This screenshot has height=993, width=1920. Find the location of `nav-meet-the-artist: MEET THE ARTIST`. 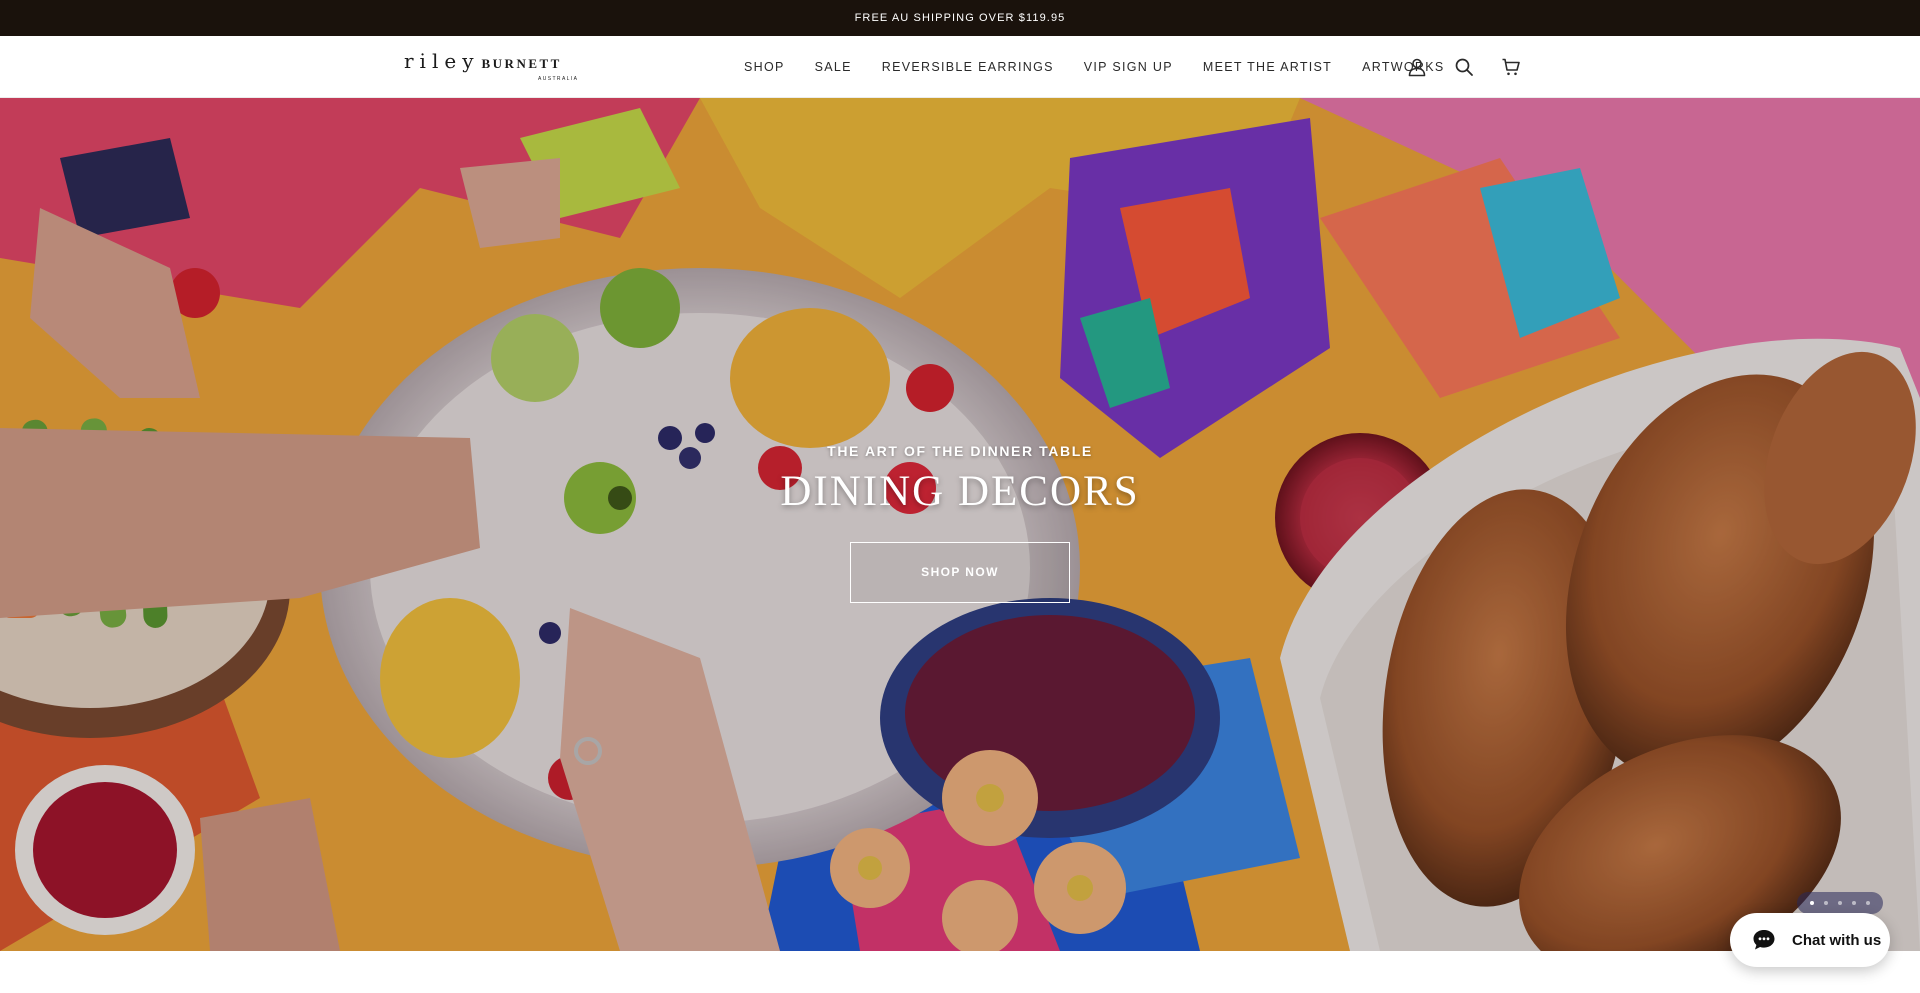

nav-meet-the-artist: MEET THE ARTIST is located at coordinates (1267, 67).